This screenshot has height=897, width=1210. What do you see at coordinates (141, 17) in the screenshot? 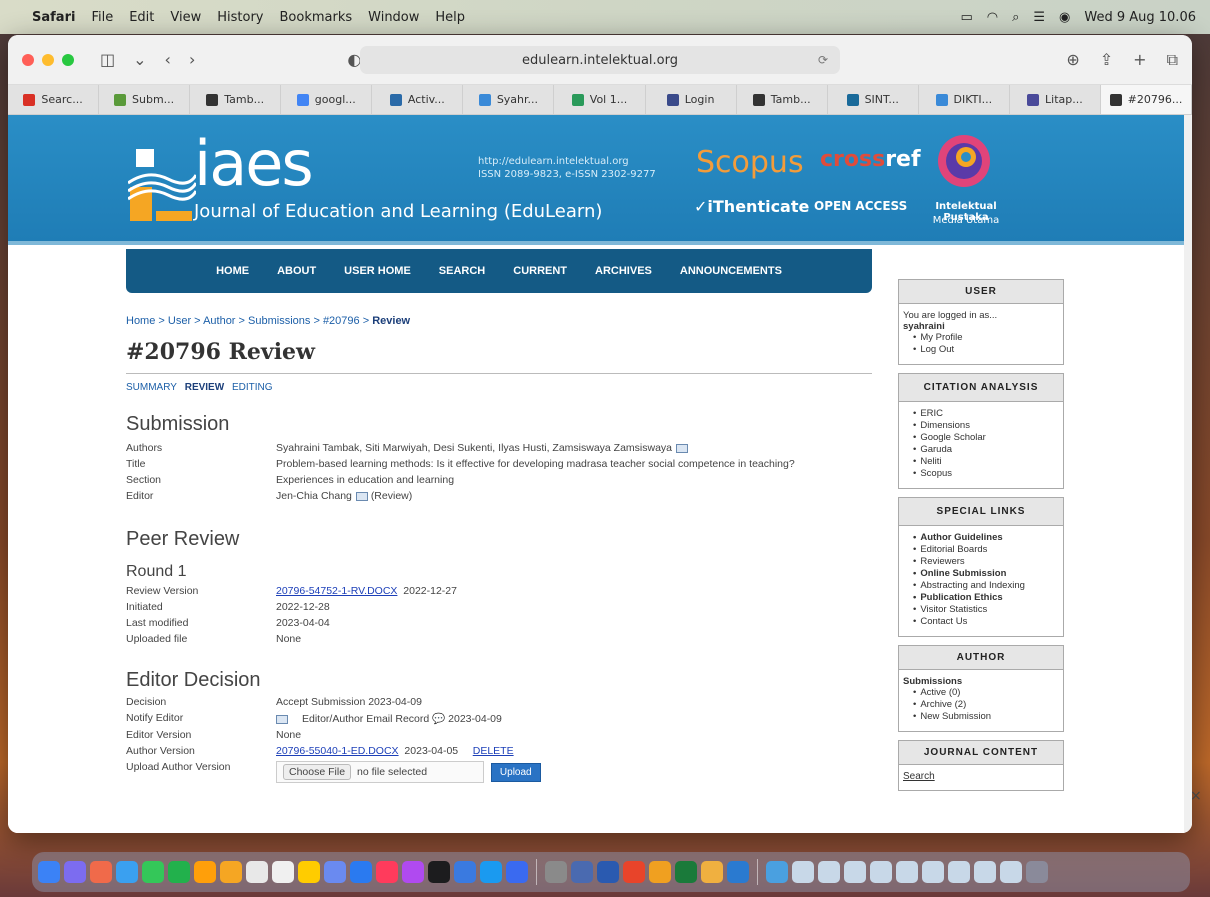
I see `menu-edit: Edit` at bounding box center [141, 17].